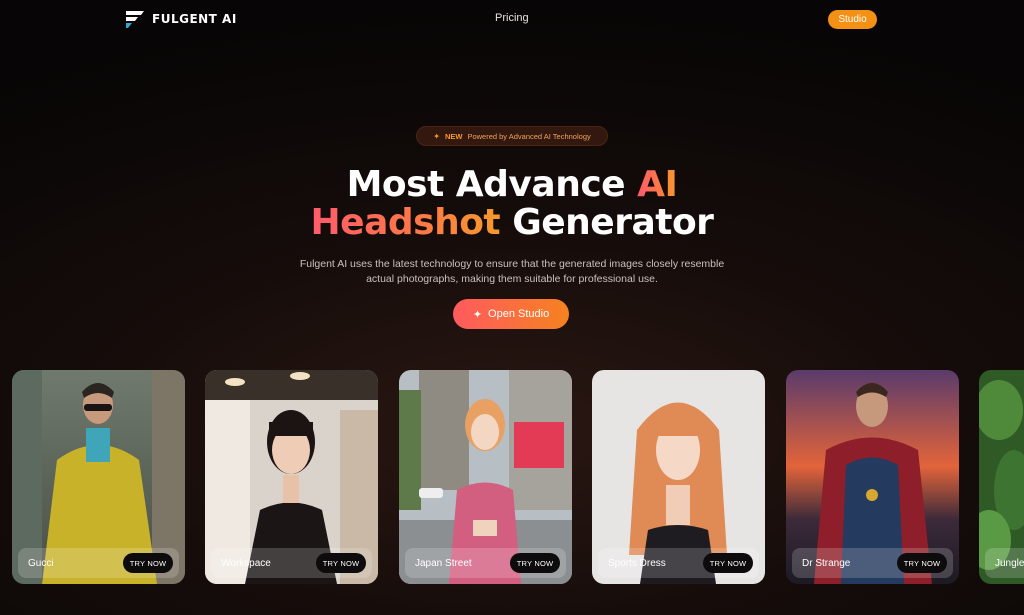 The height and width of the screenshot is (615, 1024). I want to click on card-label: Sports Dress, so click(637, 563).